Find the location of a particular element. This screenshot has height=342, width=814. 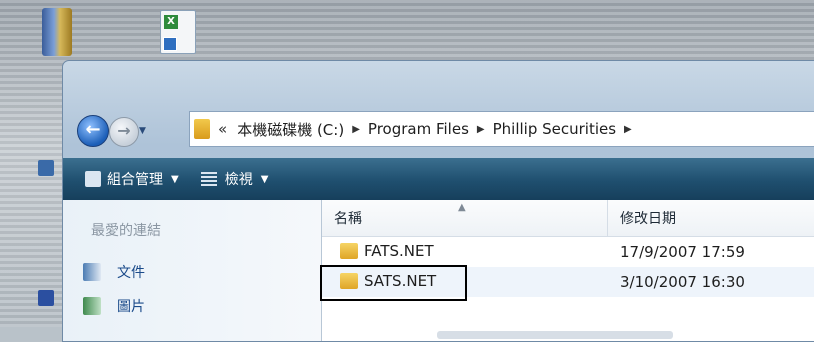

nav-link-label: 文件 is located at coordinates (131, 273).